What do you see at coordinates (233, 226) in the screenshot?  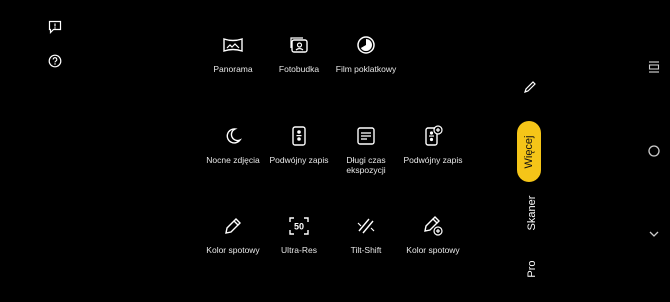 I see `color-picker-icon` at bounding box center [233, 226].